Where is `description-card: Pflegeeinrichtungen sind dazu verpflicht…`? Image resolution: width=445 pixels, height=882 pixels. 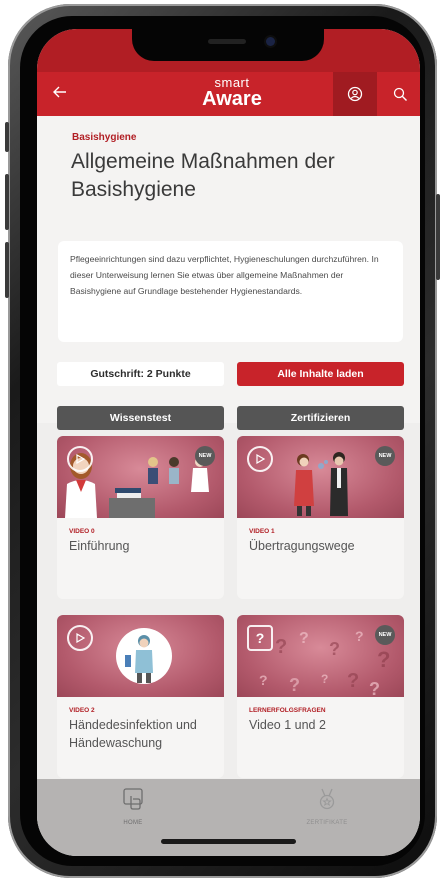 description-card: Pflegeeinrichtungen sind dazu verpflicht… is located at coordinates (230, 291).